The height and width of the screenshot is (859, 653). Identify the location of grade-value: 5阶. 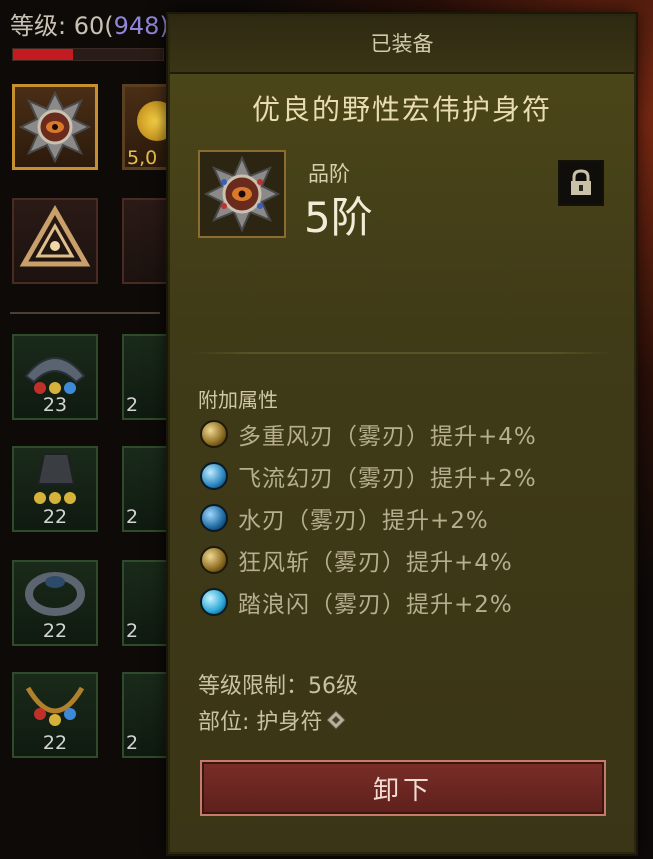
(338, 217).